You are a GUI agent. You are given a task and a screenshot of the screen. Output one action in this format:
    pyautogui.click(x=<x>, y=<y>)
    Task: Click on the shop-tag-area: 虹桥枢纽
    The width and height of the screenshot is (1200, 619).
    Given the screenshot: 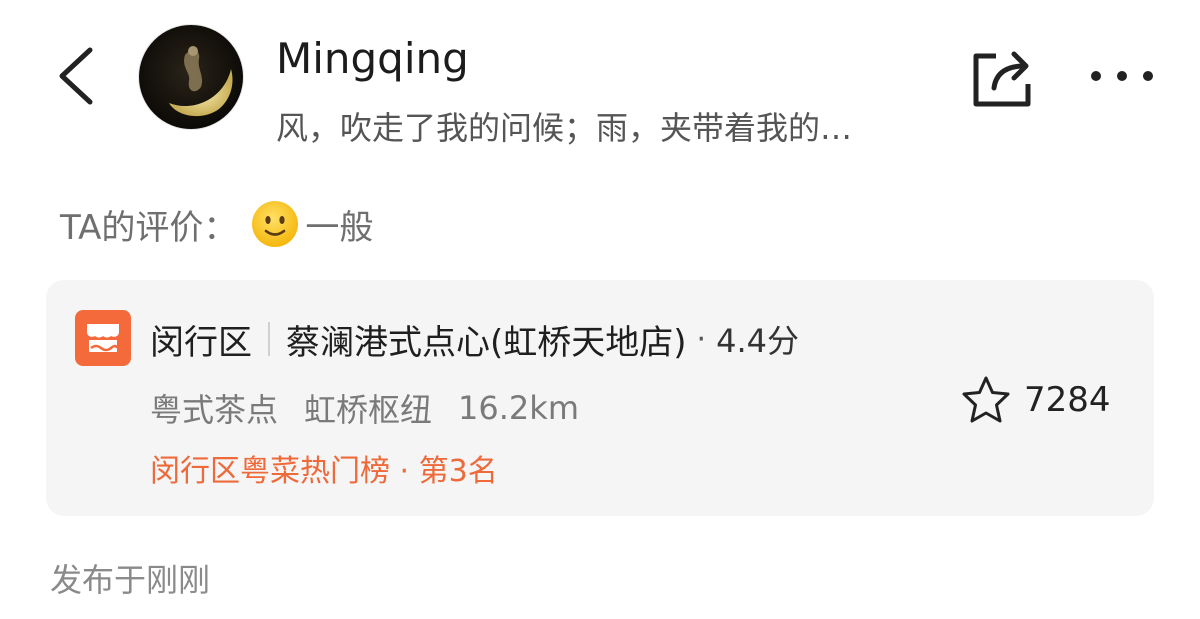 What is the action you would take?
    pyautogui.click(x=368, y=410)
    